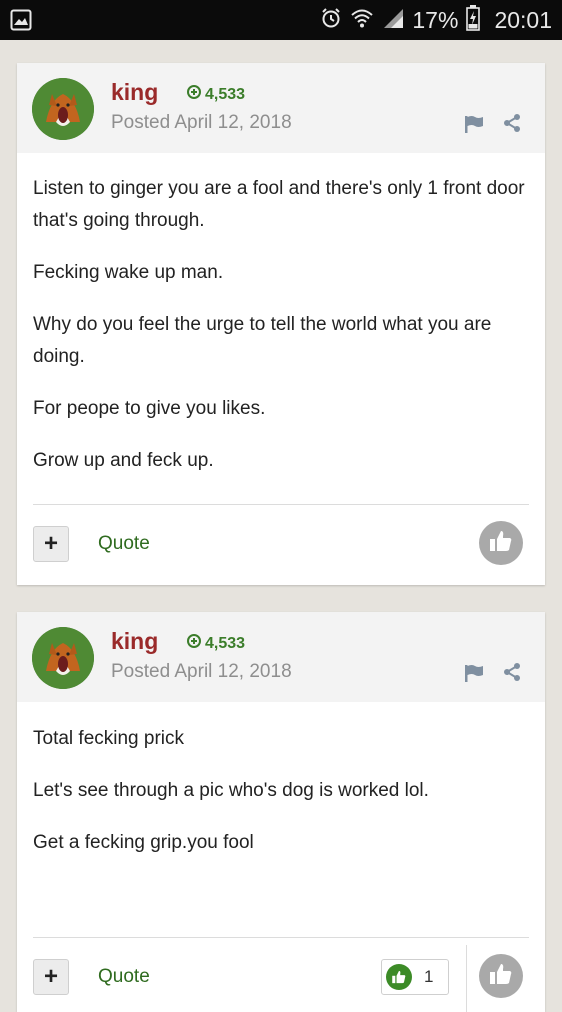 The image size is (562, 1012). I want to click on reaction-summary: 1, so click(415, 977).